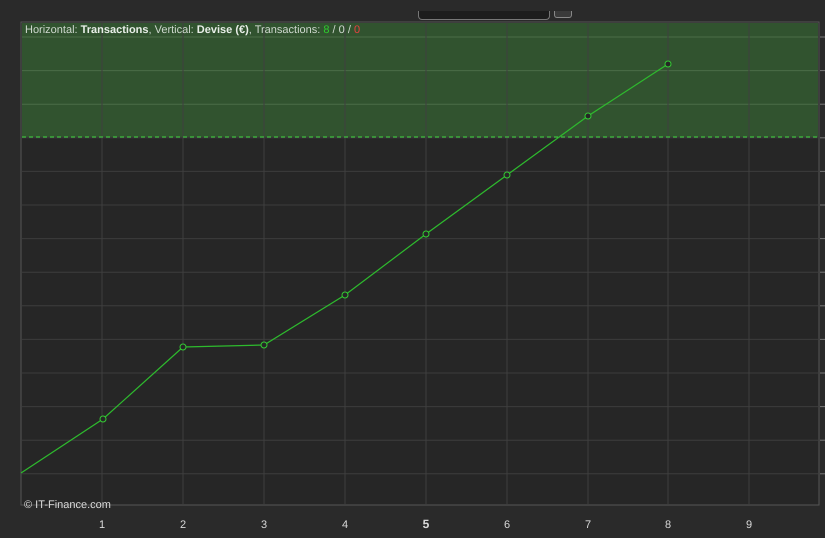  What do you see at coordinates (563, 14) in the screenshot?
I see `dropdown-button` at bounding box center [563, 14].